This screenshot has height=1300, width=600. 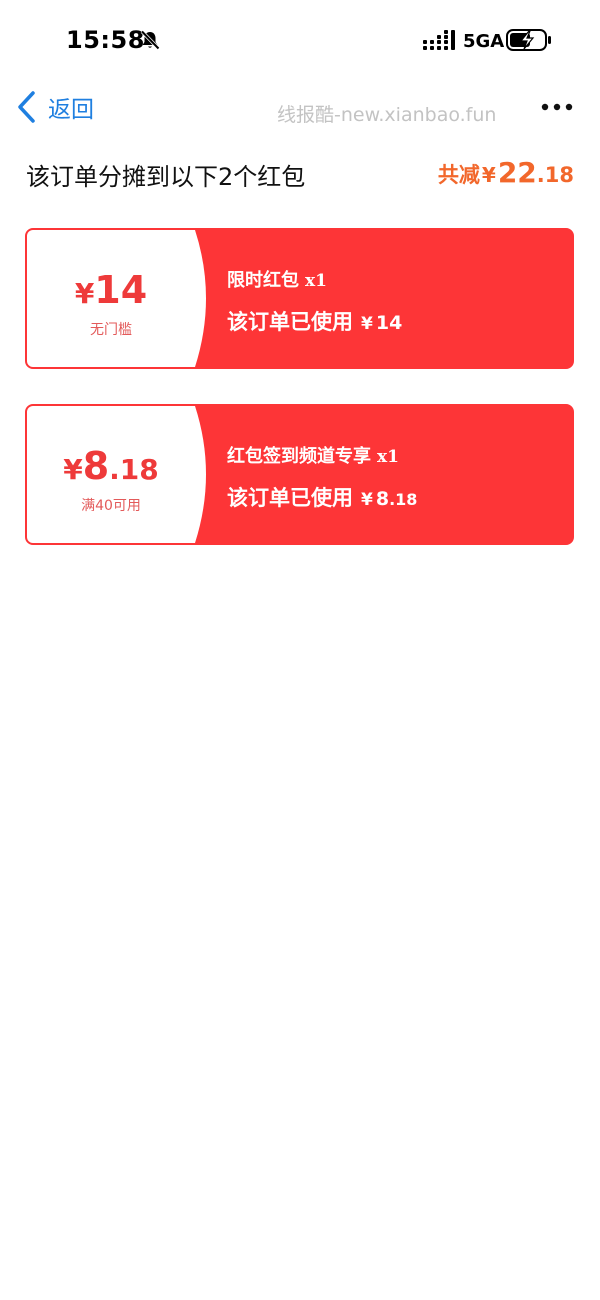 I want to click on coupon-used-integer: 14, so click(x=389, y=323).